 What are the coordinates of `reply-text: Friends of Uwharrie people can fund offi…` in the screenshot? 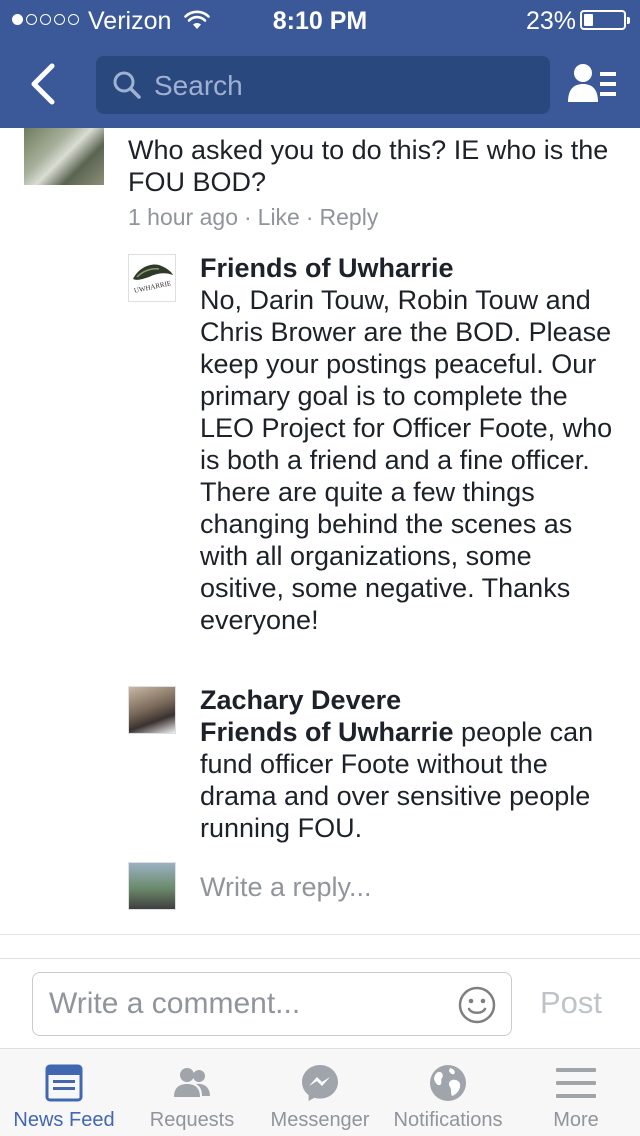 It's located at (410, 780).